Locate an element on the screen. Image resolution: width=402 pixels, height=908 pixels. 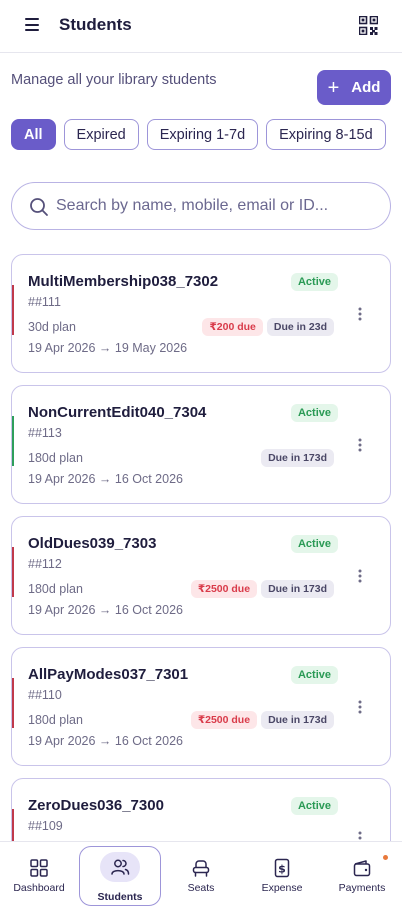
nav-dashboard: Dashboard is located at coordinates (39, 875).